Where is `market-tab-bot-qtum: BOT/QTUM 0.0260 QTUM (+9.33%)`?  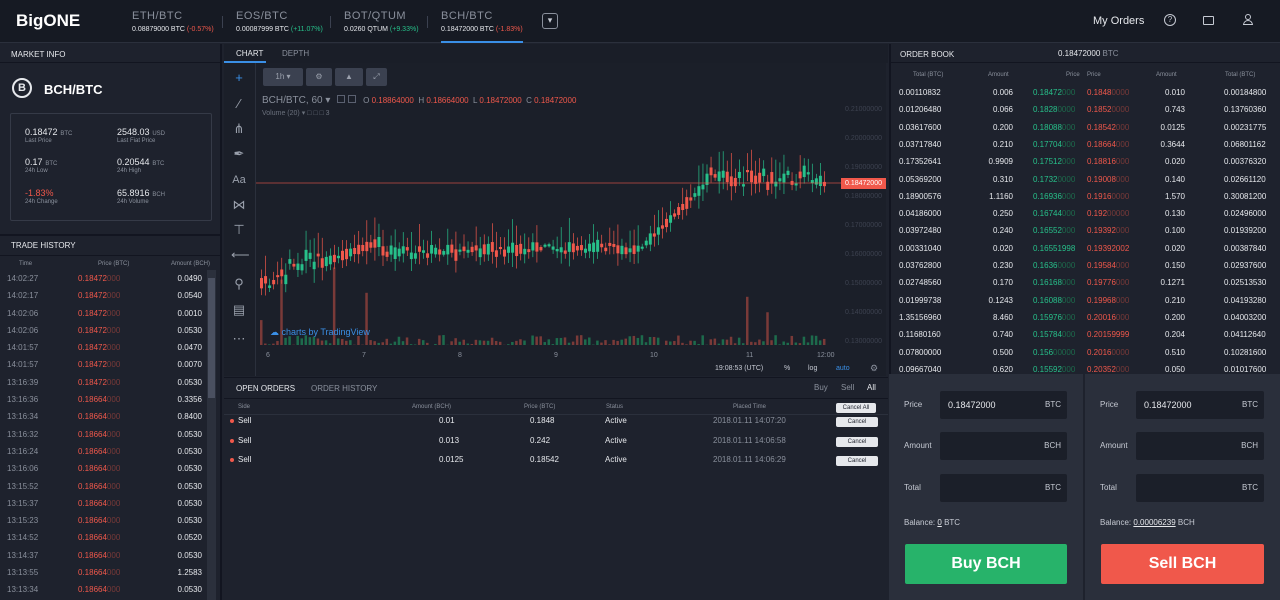 market-tab-bot-qtum: BOT/QTUM 0.0260 QTUM (+9.33%) is located at coordinates (381, 26).